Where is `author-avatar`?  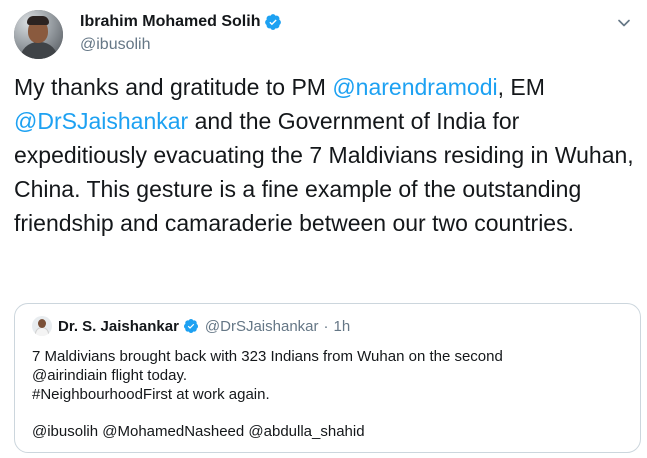
author-avatar is located at coordinates (38, 34).